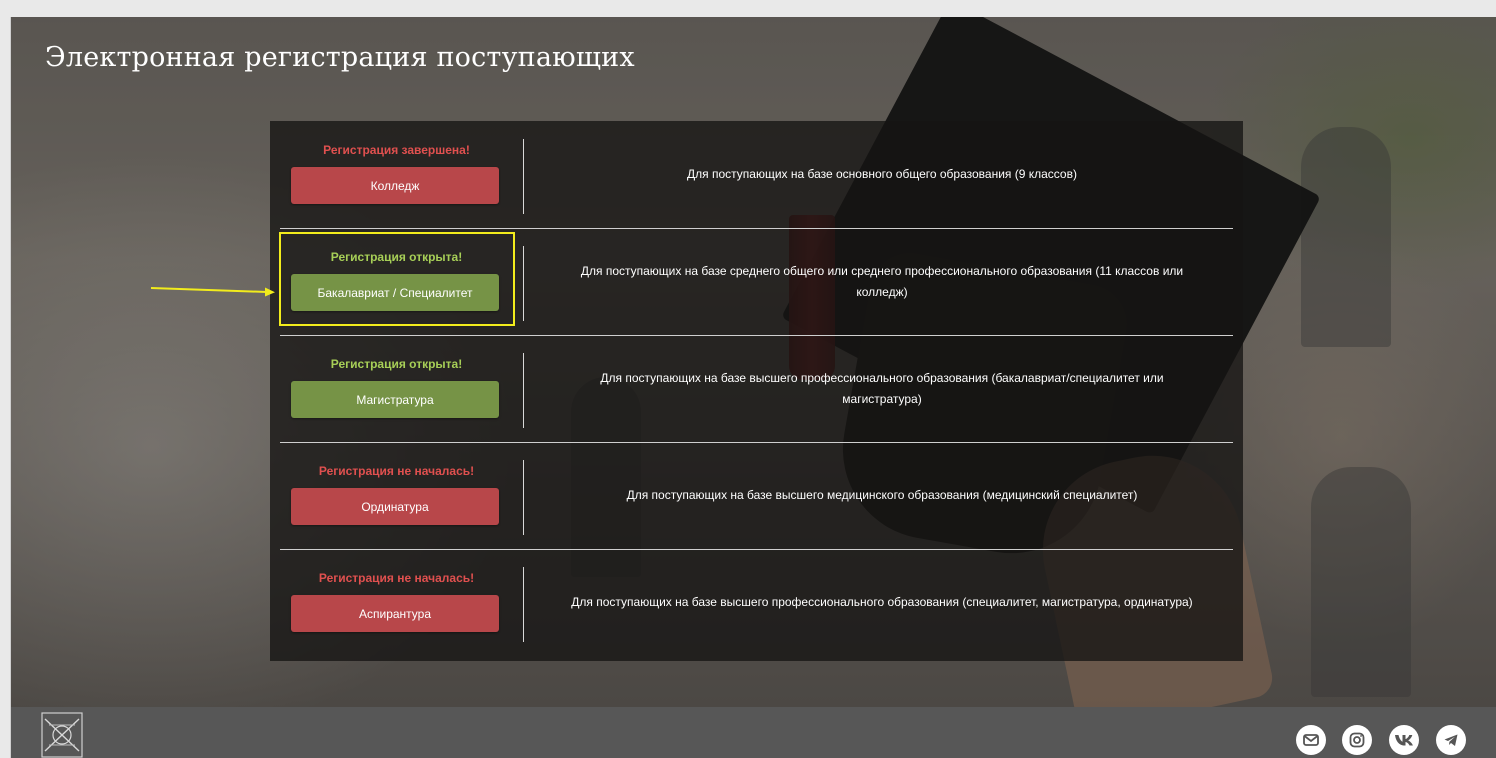  What do you see at coordinates (65, 734) in the screenshot?
I see `university-logo` at bounding box center [65, 734].